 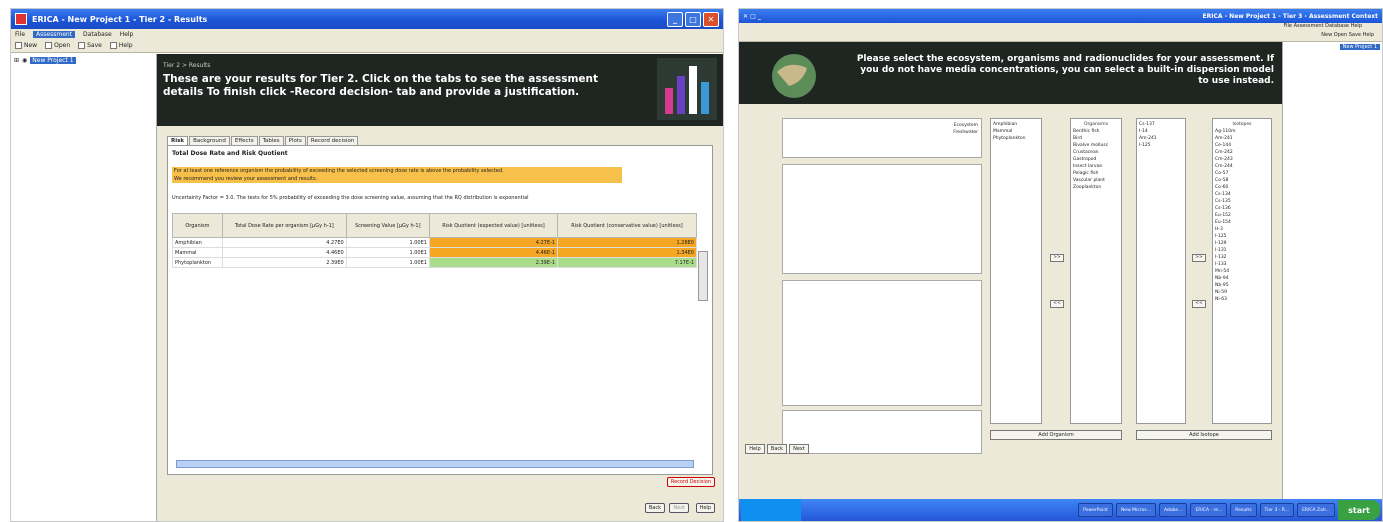 What do you see at coordinates (1096, 138) in the screenshot?
I see `list-item: Bird` at bounding box center [1096, 138].